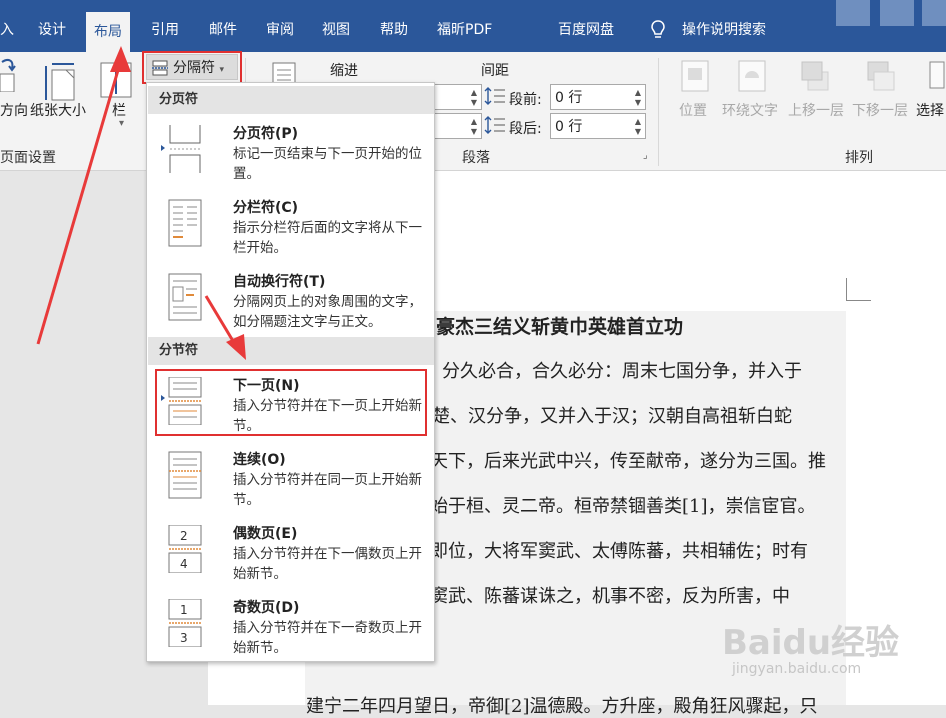 This screenshot has width=946, height=718. Describe the element at coordinates (185, 549) in the screenshot. I see `even-page-section-icon: 2 4` at that location.